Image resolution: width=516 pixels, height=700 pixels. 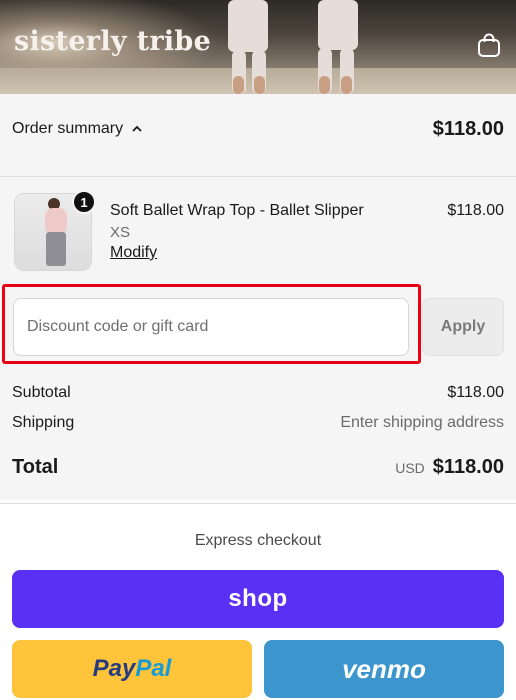 I want to click on order-summary-toggle: Order summary, so click(x=77, y=129).